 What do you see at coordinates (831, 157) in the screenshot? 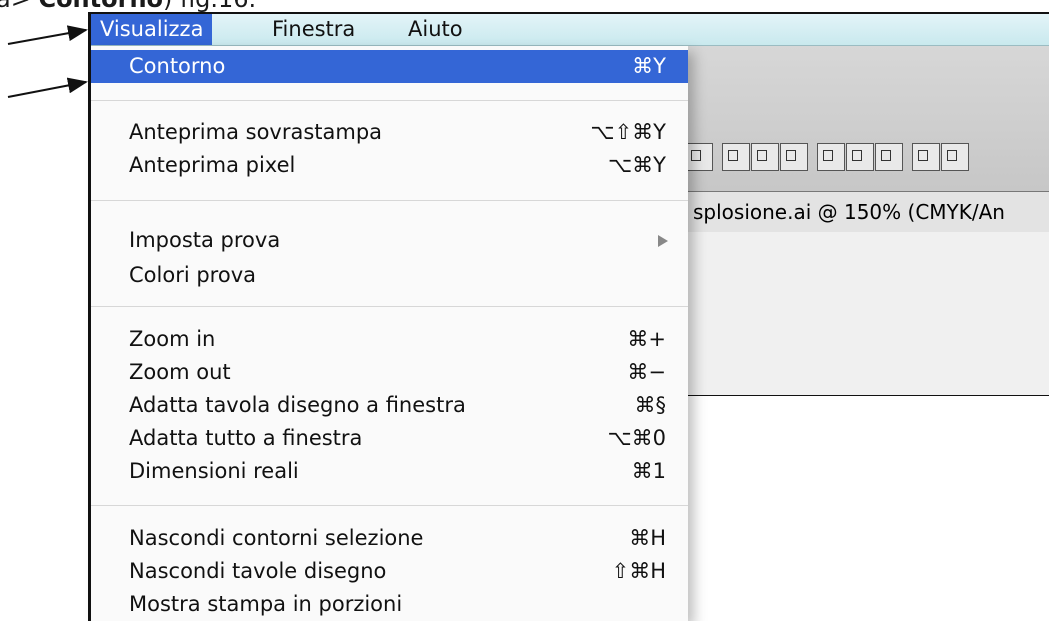
I see `distribute-top-icon` at bounding box center [831, 157].